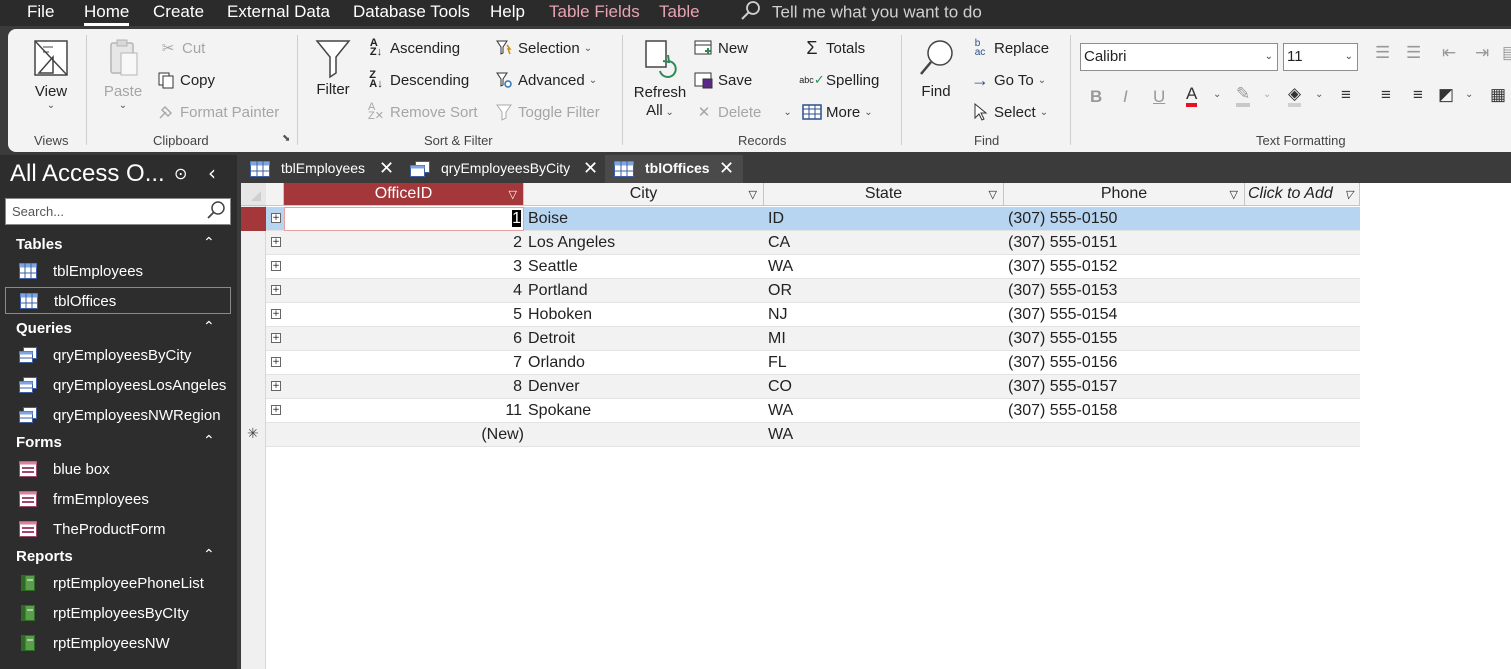  I want to click on nav-section-queries: Queries, so click(44, 328).